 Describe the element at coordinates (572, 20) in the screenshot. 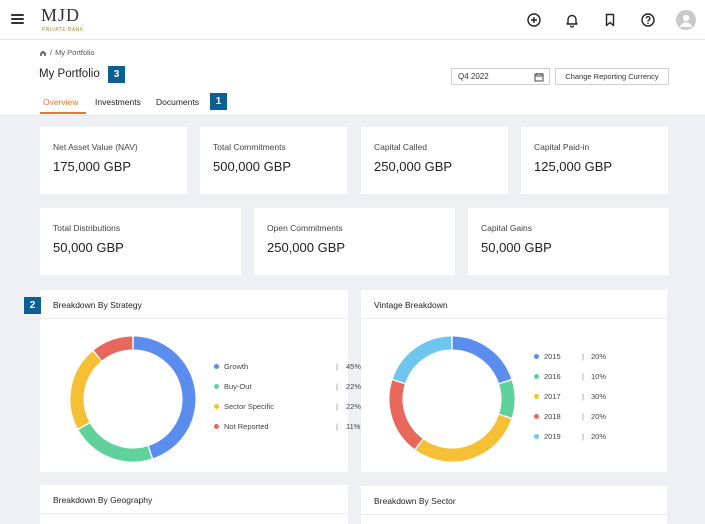

I see `bell-icon` at that location.